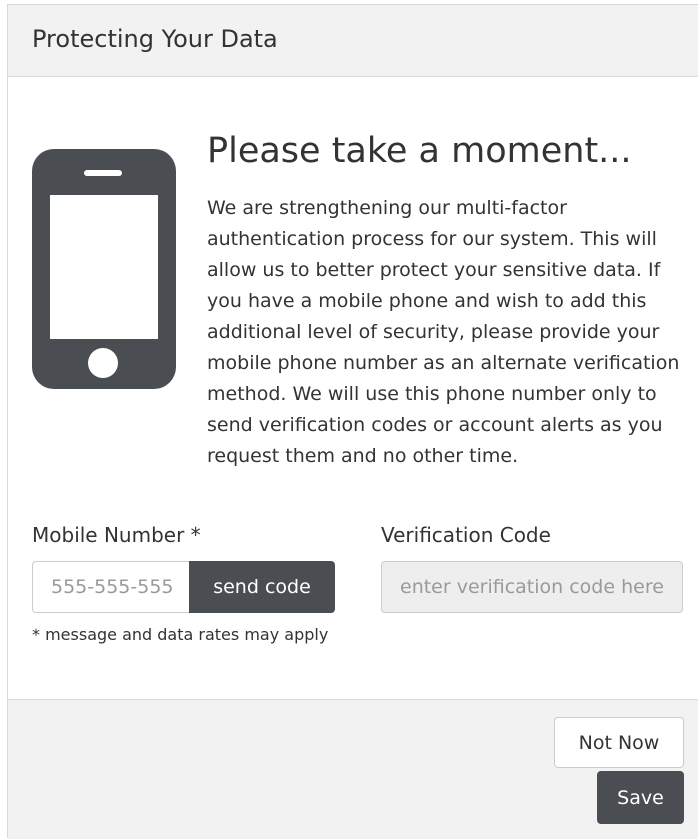 This screenshot has width=698, height=839. I want to click on verification-code-input, so click(532, 587).